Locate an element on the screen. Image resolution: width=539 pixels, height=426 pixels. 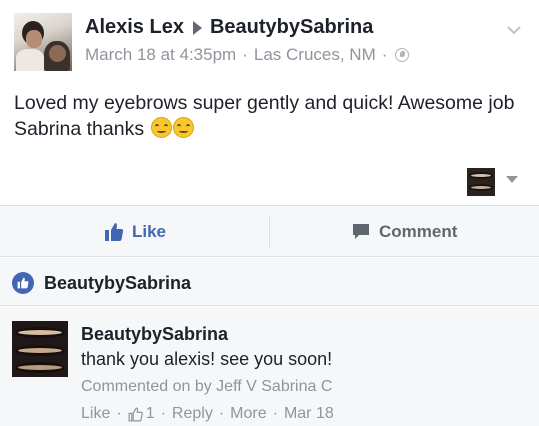
comment-author: BeautybySabrina is located at coordinates (154, 334).